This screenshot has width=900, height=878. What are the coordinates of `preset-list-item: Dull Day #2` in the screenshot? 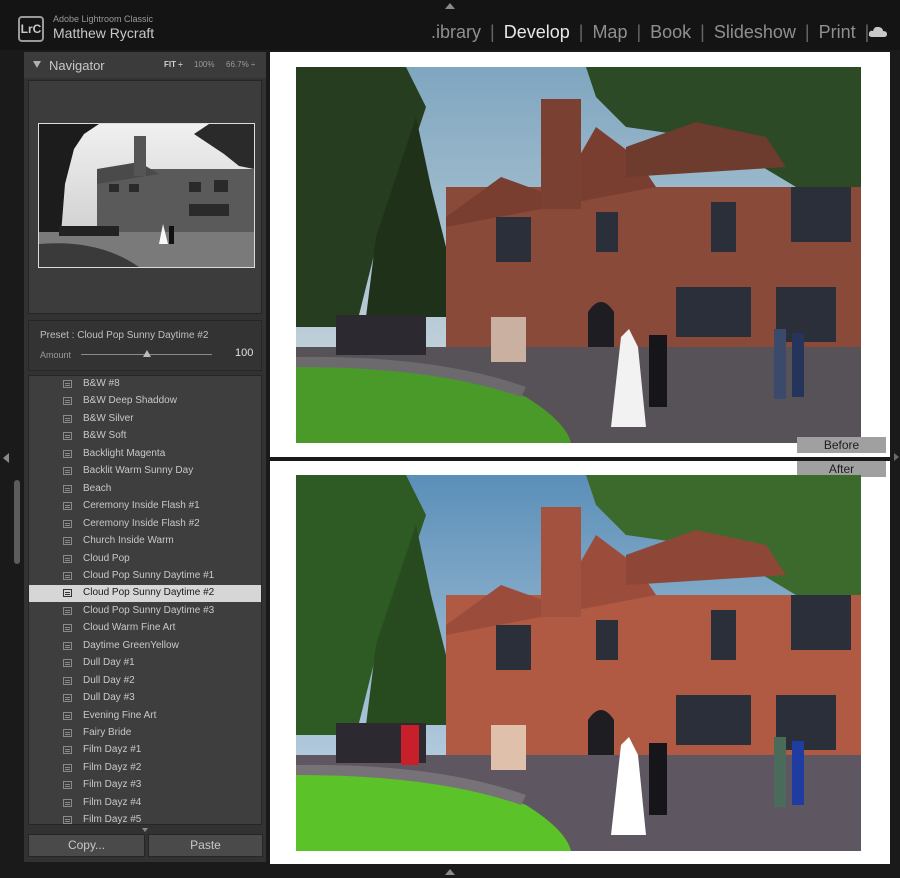 It's located at (145, 681).